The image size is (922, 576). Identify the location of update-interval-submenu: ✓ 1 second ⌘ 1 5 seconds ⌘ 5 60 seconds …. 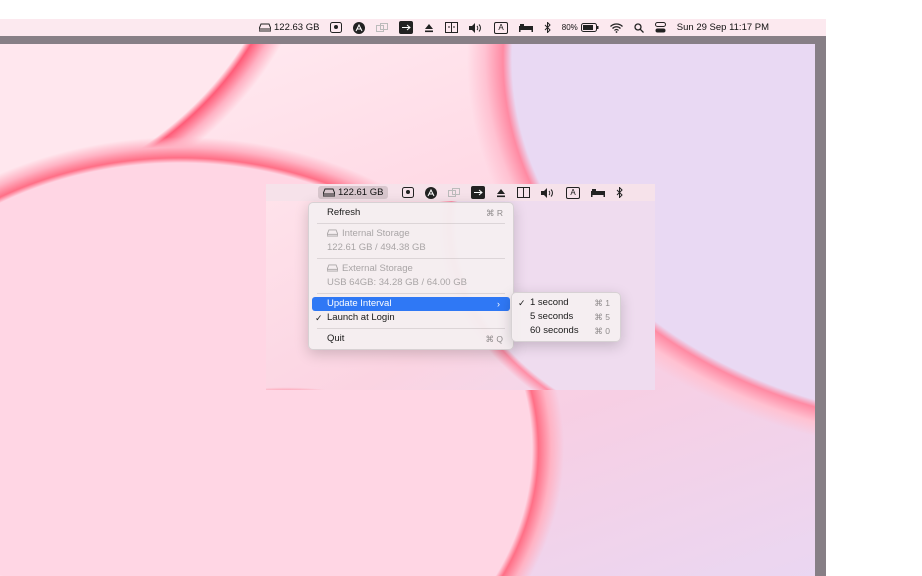
(566, 317).